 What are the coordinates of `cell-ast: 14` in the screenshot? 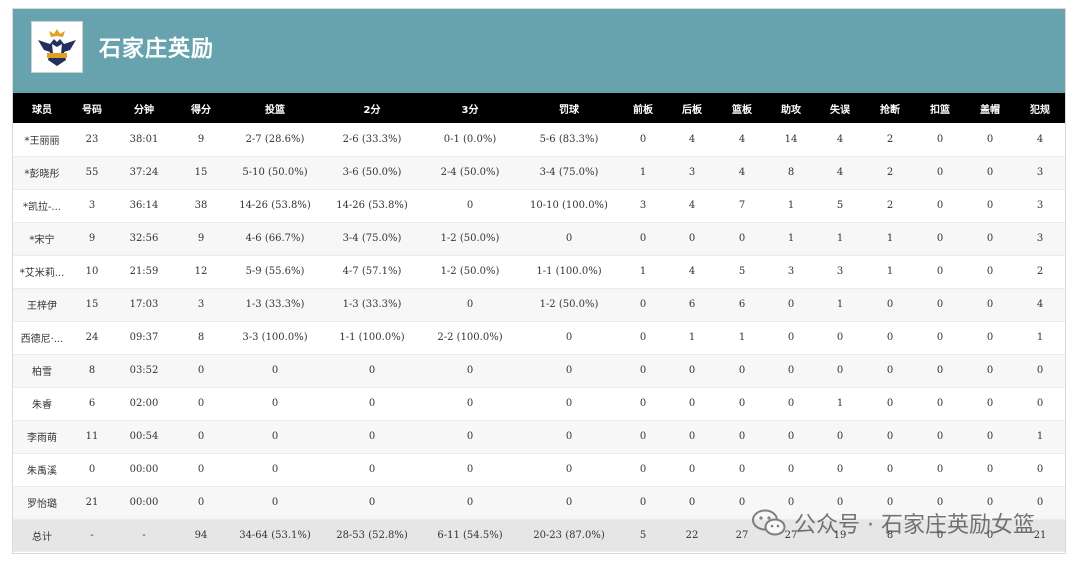 It's located at (791, 139).